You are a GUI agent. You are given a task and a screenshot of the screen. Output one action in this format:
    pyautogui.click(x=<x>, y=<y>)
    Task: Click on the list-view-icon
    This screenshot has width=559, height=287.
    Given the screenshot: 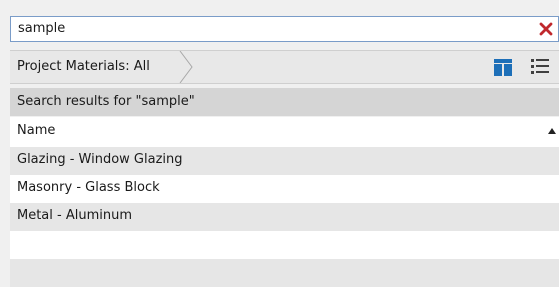 What is the action you would take?
    pyautogui.click(x=541, y=67)
    